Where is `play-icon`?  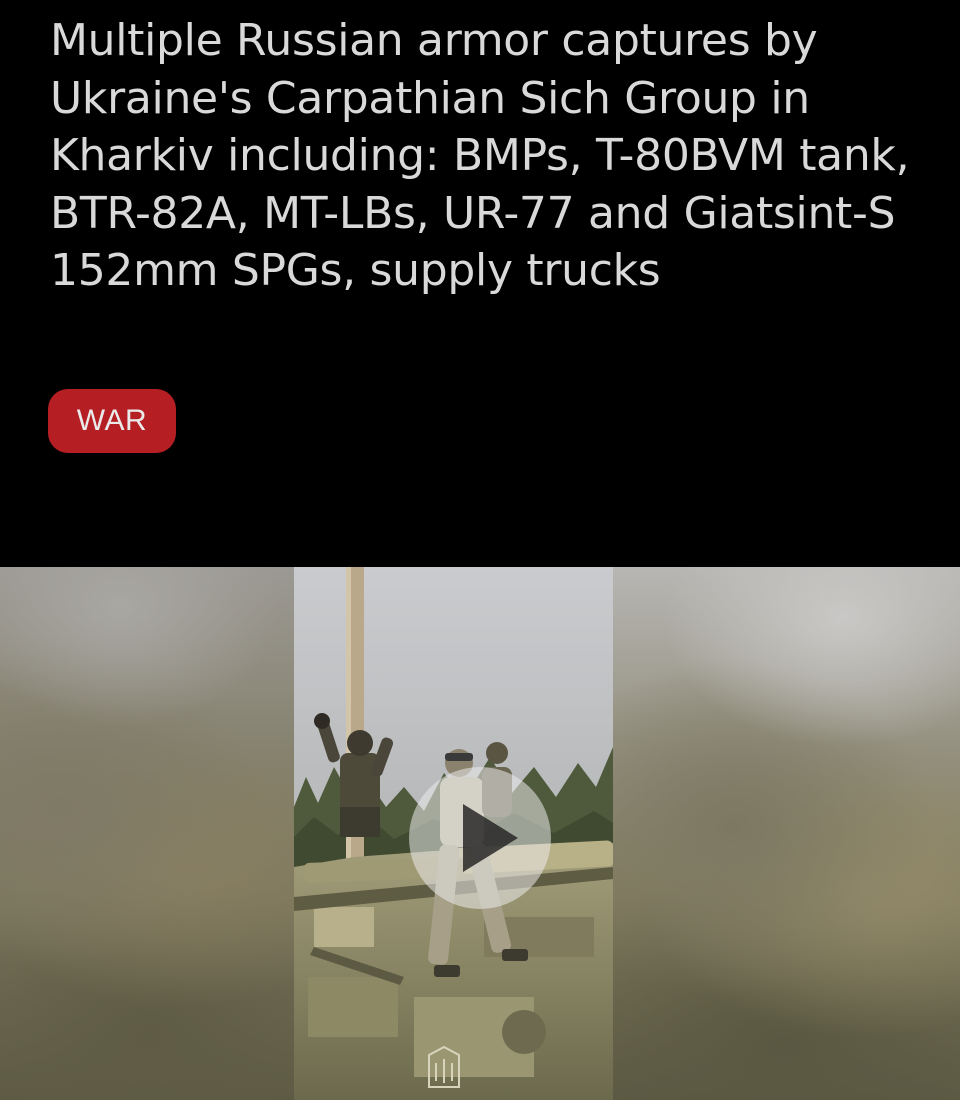 play-icon is located at coordinates (490, 838).